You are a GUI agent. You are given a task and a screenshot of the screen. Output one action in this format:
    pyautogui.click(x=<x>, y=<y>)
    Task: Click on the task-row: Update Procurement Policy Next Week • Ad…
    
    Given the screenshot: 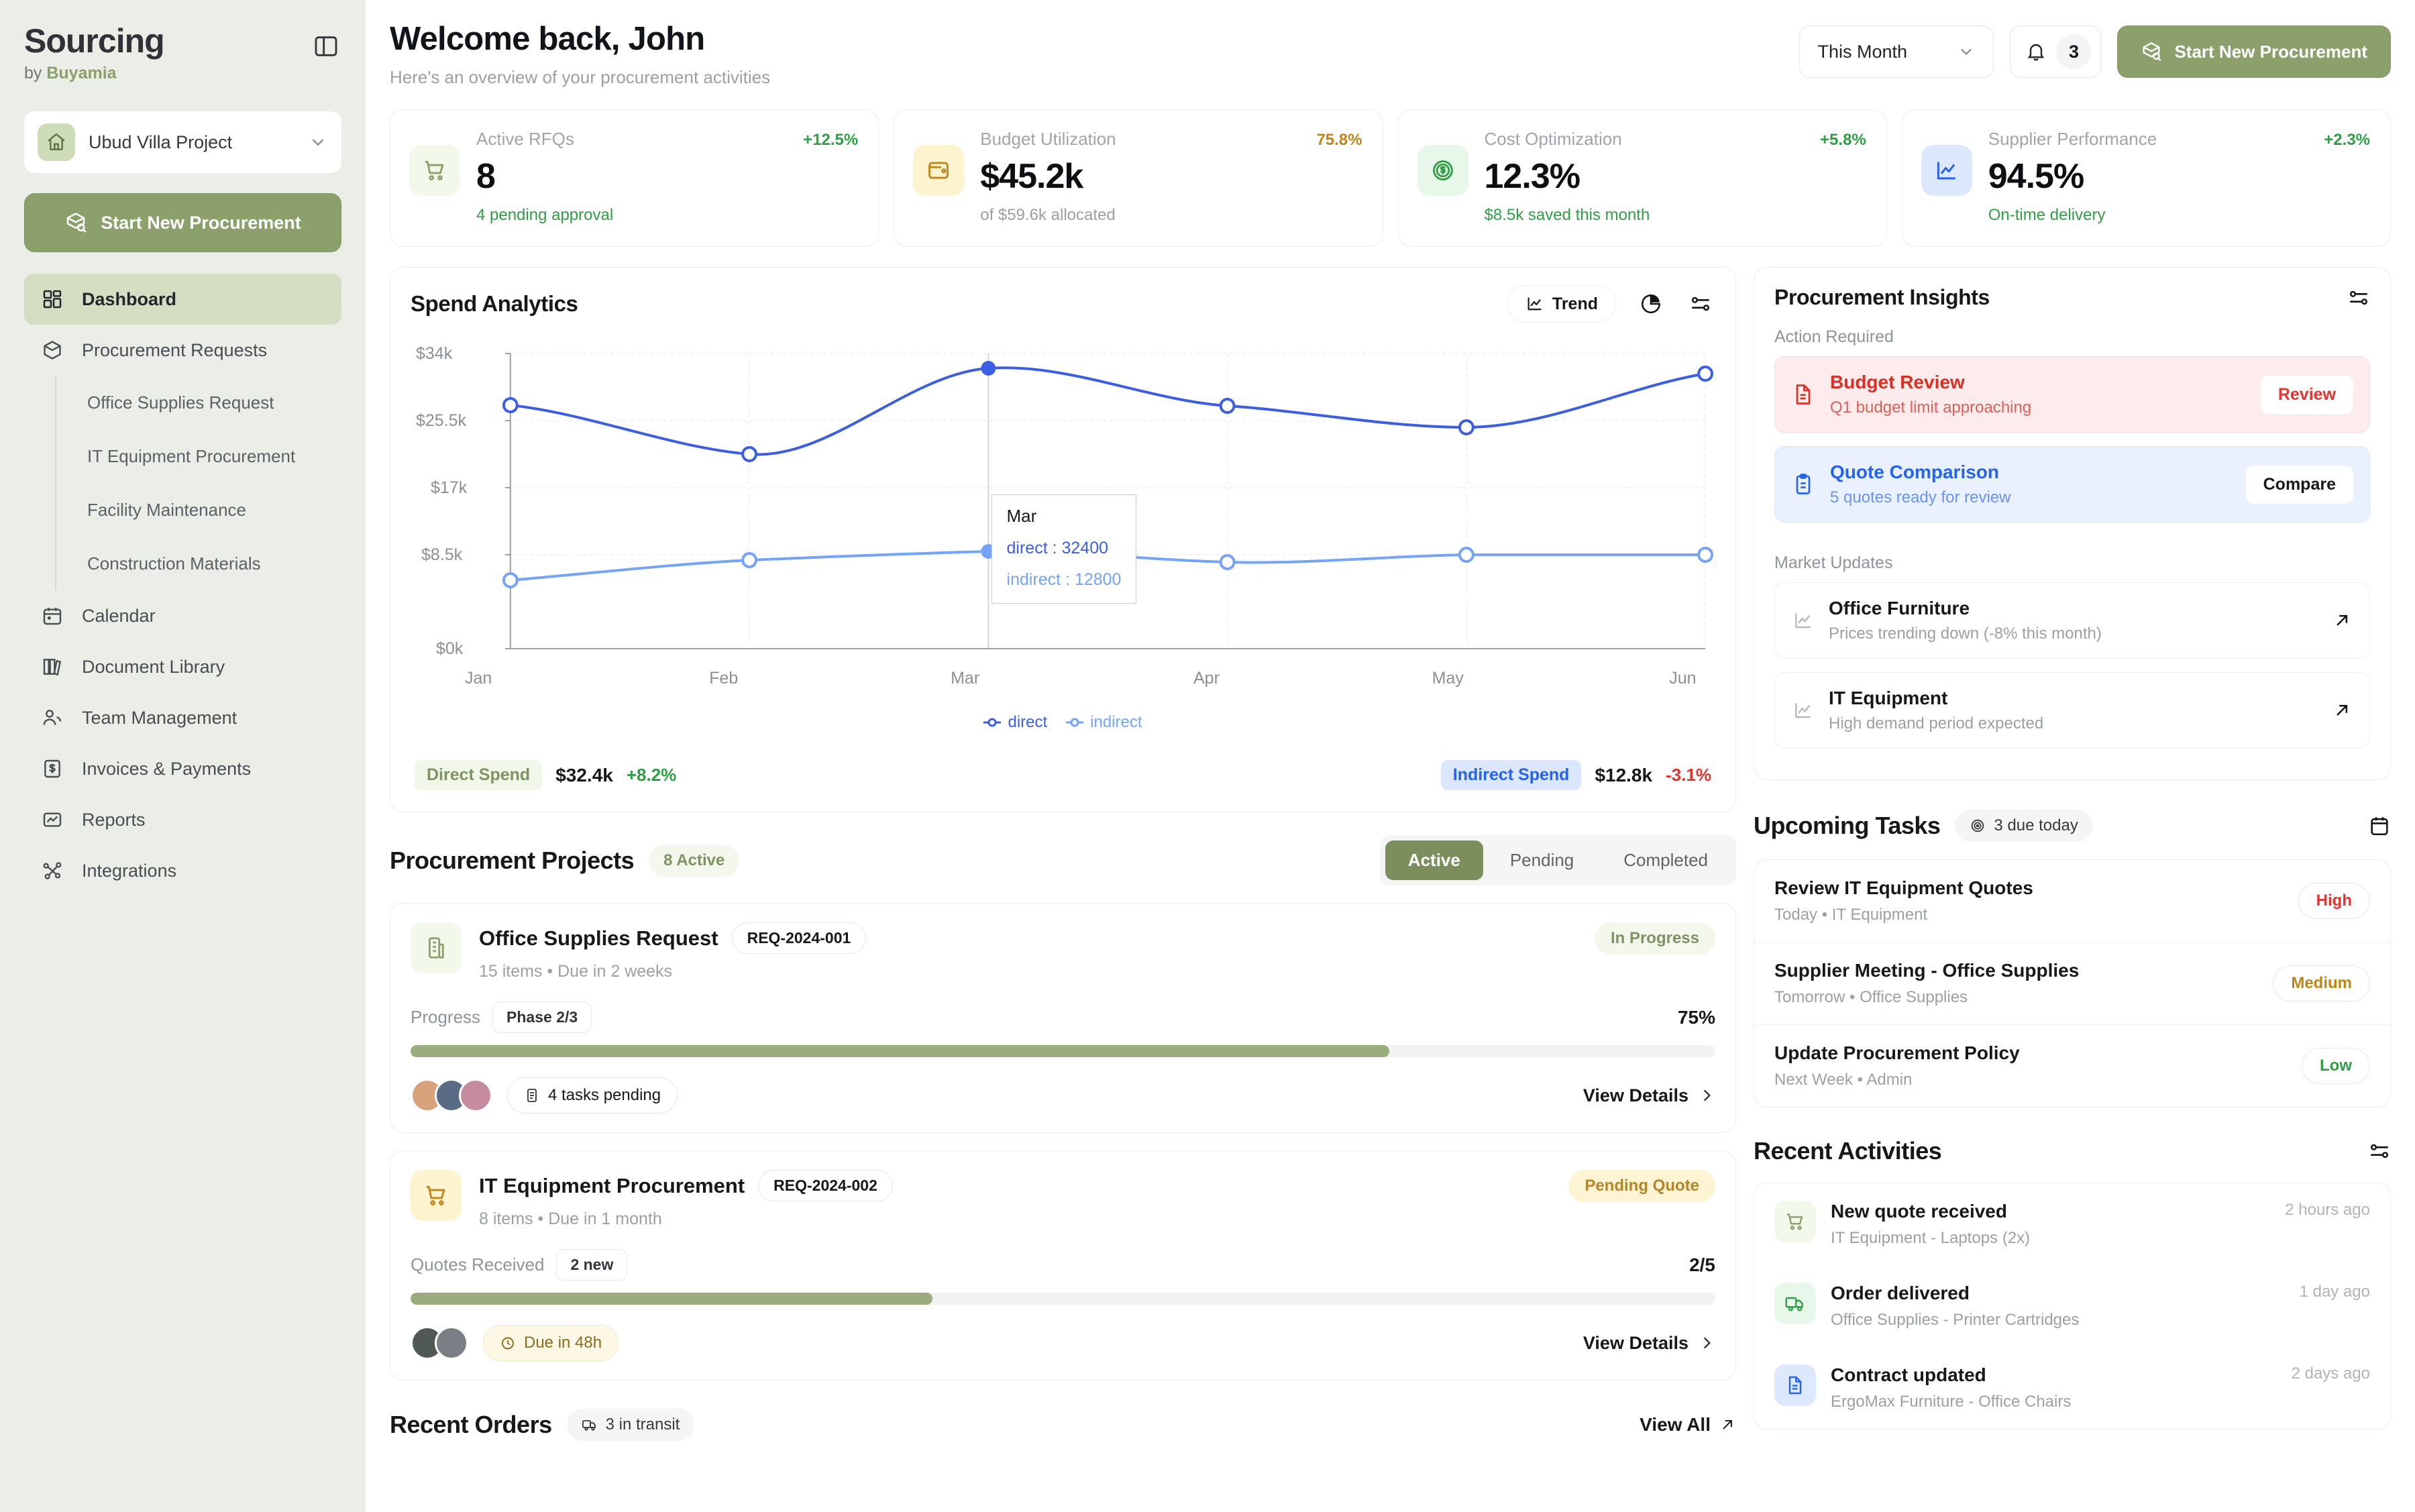 What is the action you would take?
    pyautogui.click(x=2072, y=1066)
    